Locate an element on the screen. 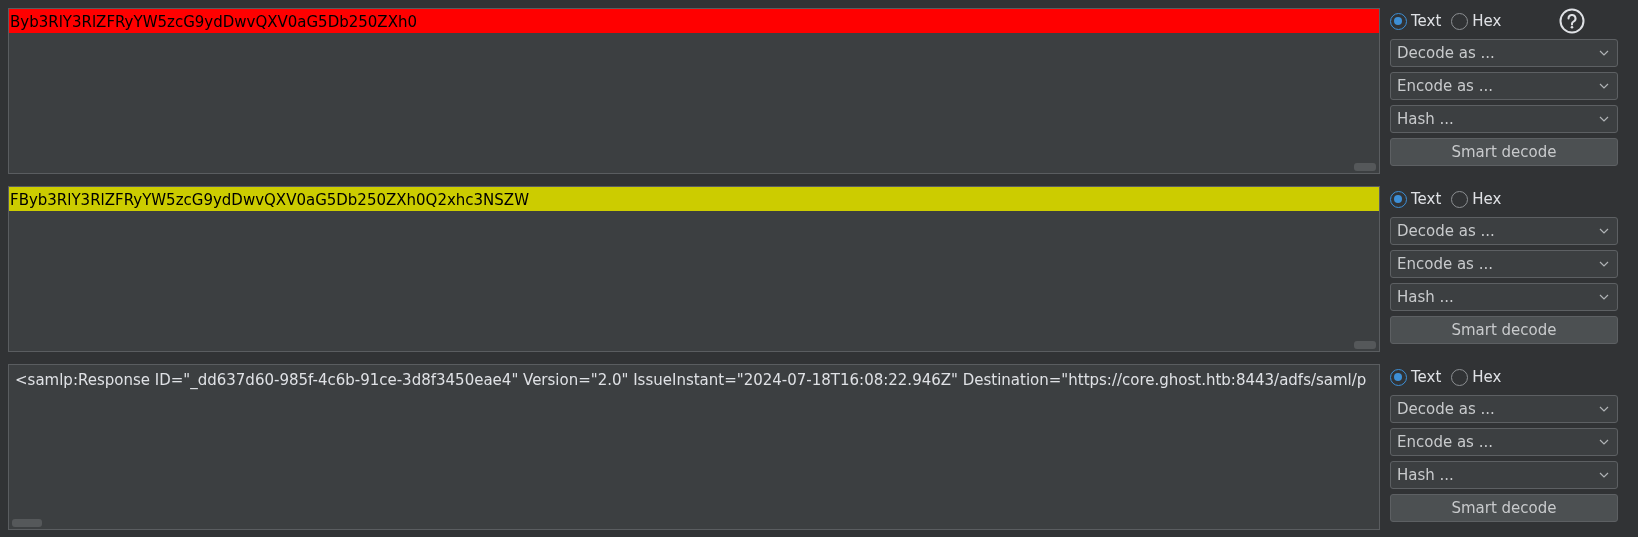 The width and height of the screenshot is (1638, 537). help-icon is located at coordinates (1572, 21).